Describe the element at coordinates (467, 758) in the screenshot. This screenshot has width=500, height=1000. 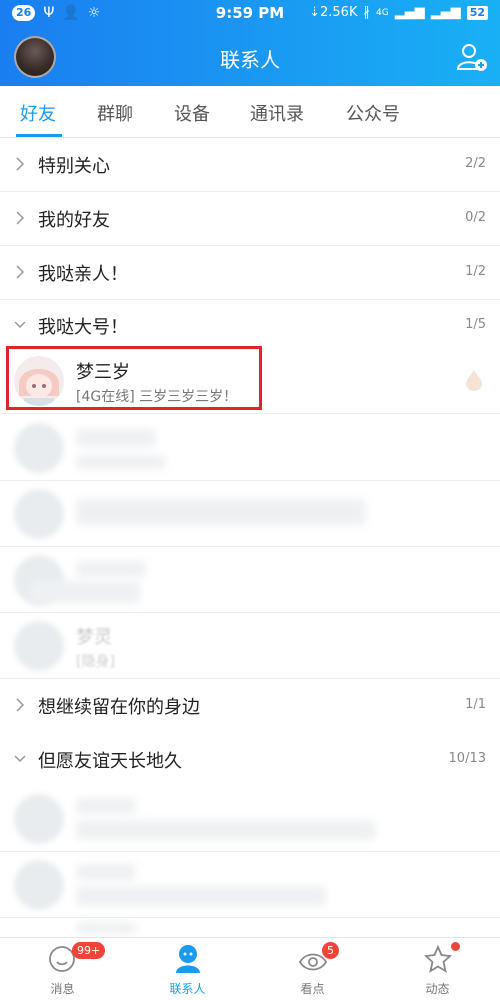
I see `group-count: 10/13` at that location.